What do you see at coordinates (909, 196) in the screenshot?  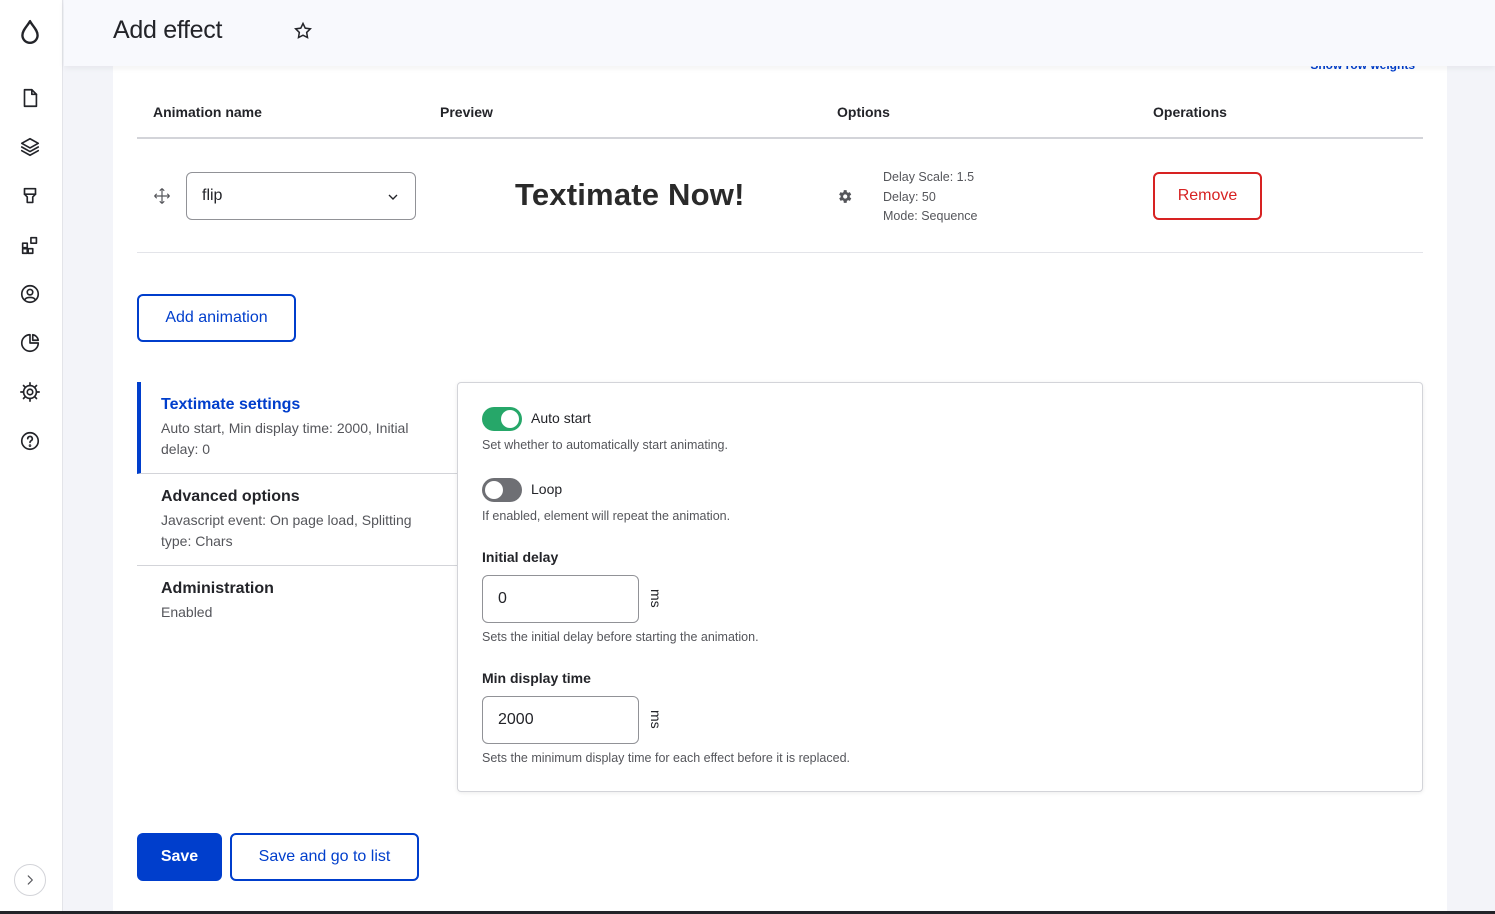 I see `option-delay: Delay: 50` at bounding box center [909, 196].